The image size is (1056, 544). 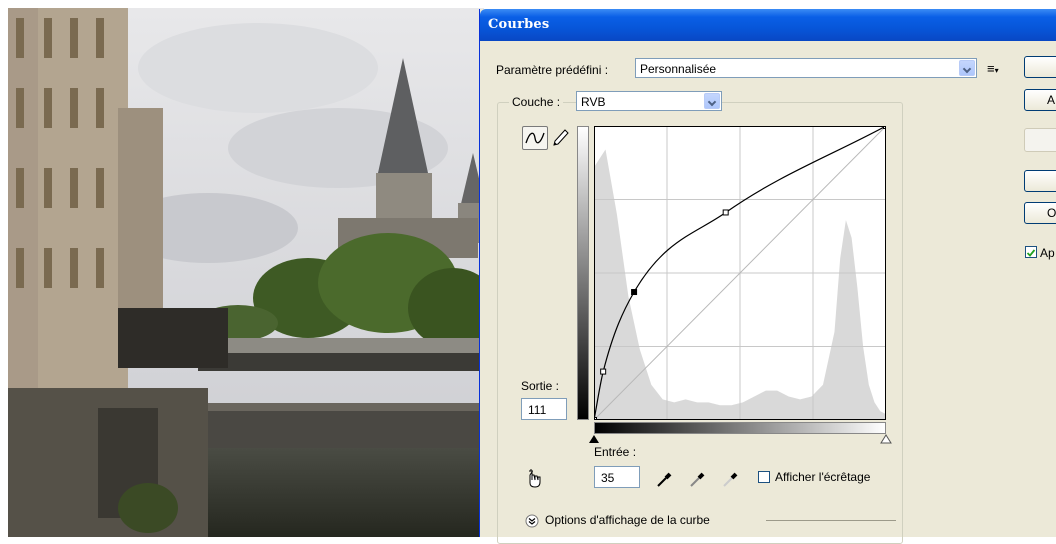 What do you see at coordinates (665, 479) in the screenshot?
I see `black-eyedropper-icon` at bounding box center [665, 479].